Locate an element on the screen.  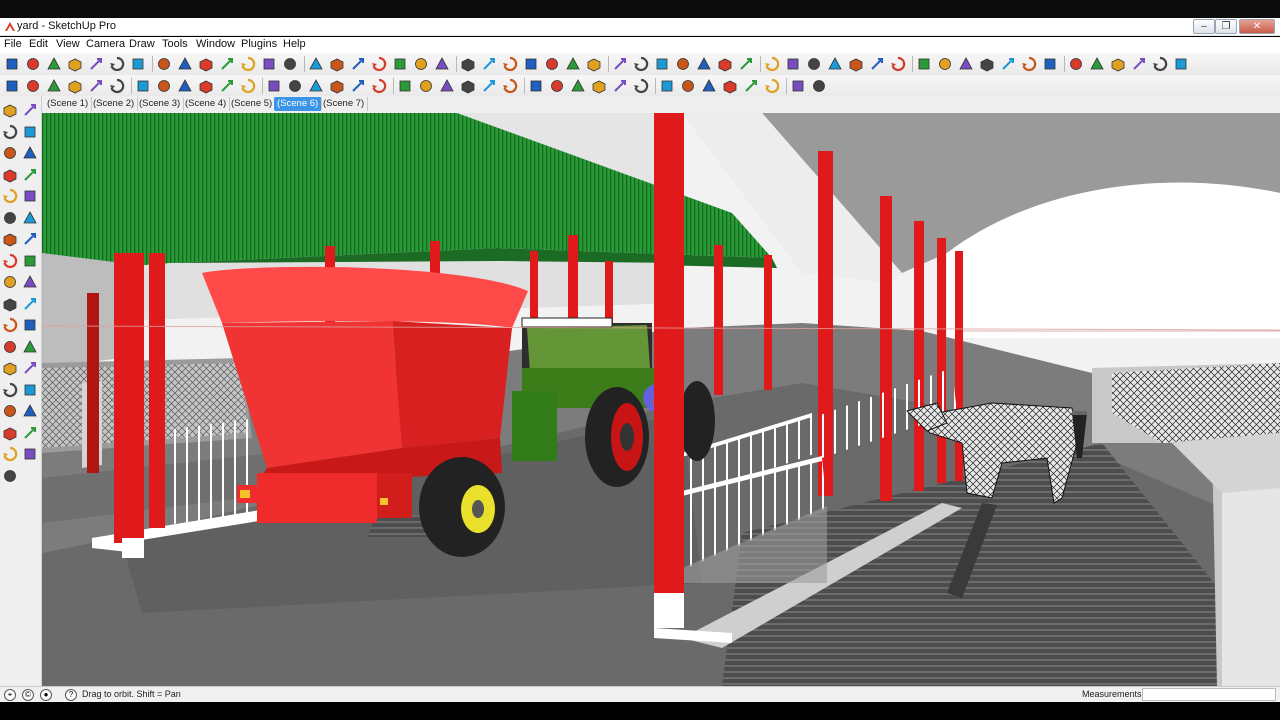
front-view-icon is located at coordinates (531, 64).